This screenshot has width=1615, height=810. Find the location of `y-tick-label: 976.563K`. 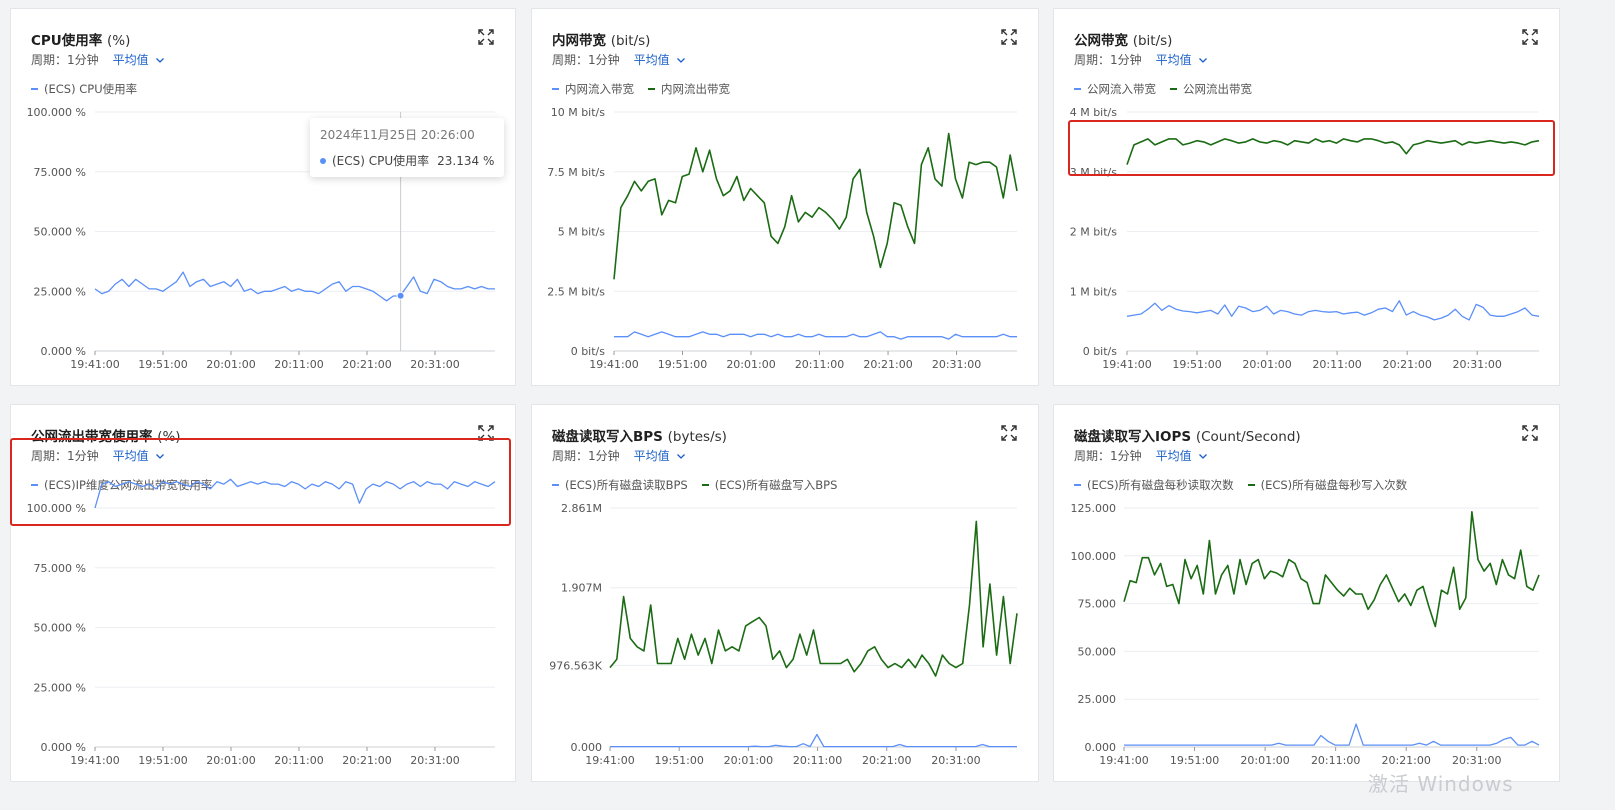

y-tick-label: 976.563K is located at coordinates (575, 665).